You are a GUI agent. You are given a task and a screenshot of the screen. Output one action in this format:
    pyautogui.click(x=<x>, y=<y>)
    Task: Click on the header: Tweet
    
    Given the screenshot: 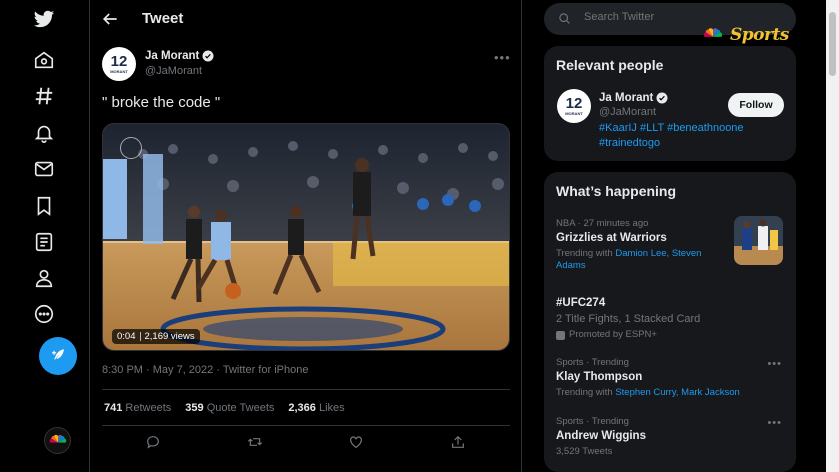 What is the action you would take?
    pyautogui.click(x=306, y=19)
    